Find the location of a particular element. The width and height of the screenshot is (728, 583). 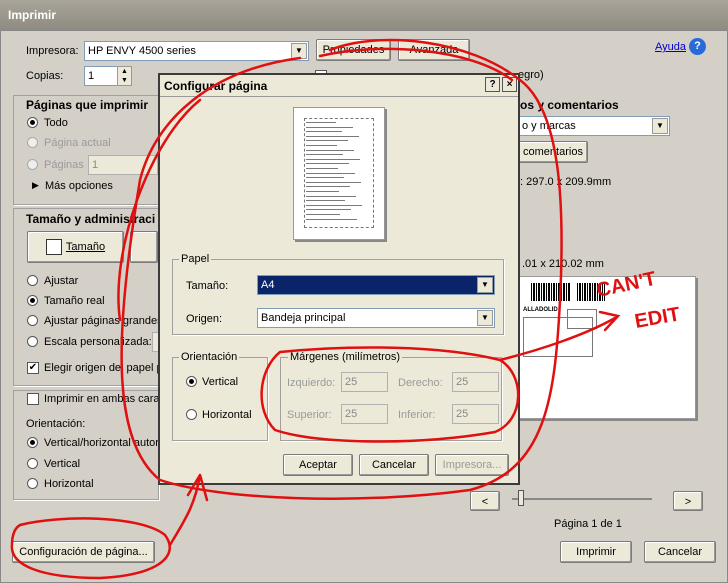

print-button: Imprimir is located at coordinates (596, 552).